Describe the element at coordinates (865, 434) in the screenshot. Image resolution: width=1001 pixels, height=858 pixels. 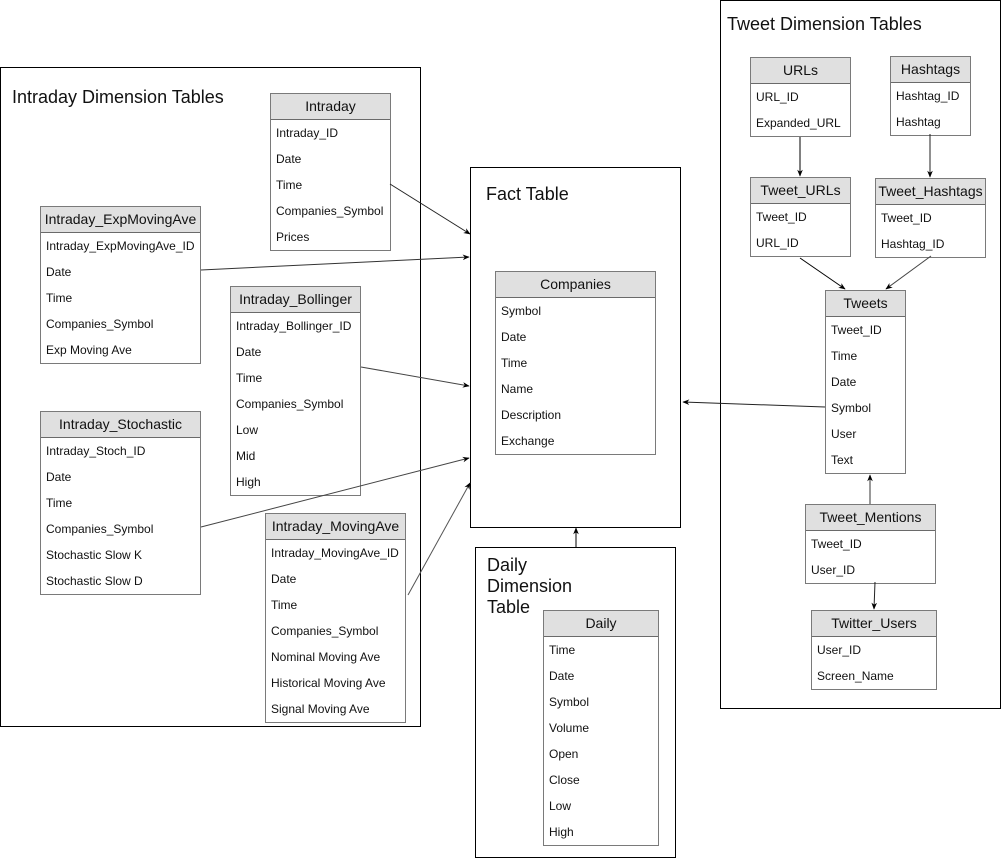
I see `table-field-row: User` at that location.